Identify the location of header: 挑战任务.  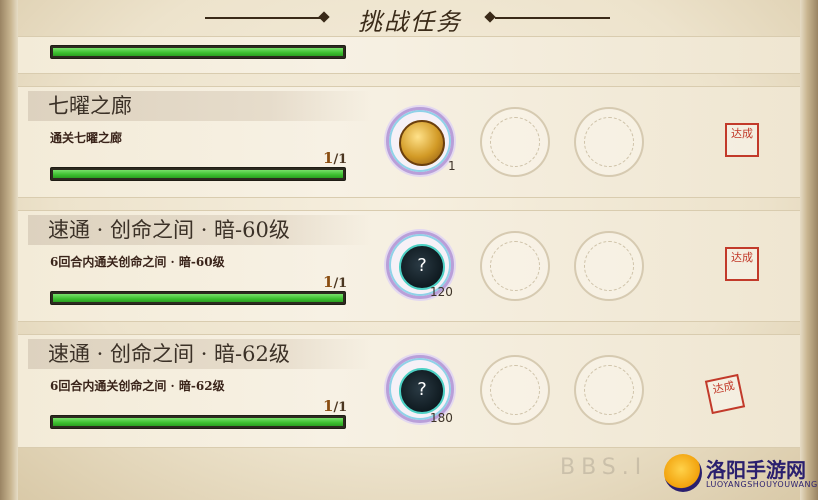
(409, 18).